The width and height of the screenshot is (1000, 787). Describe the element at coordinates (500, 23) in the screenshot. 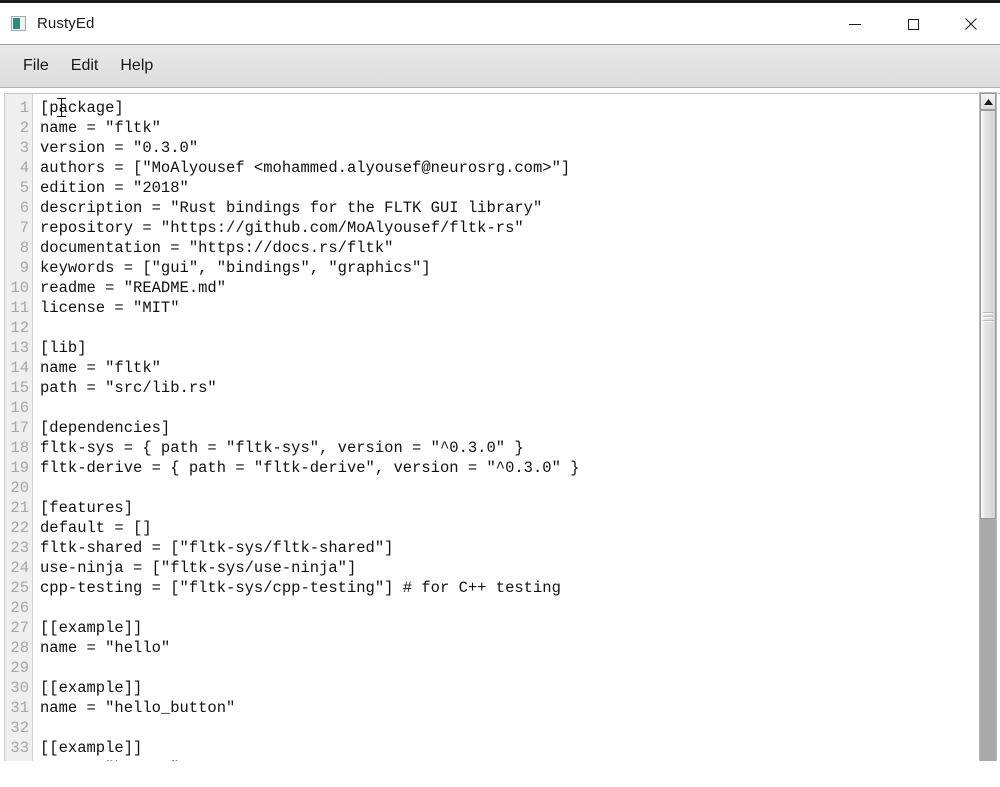

I see `title-bar: RustyEd` at that location.